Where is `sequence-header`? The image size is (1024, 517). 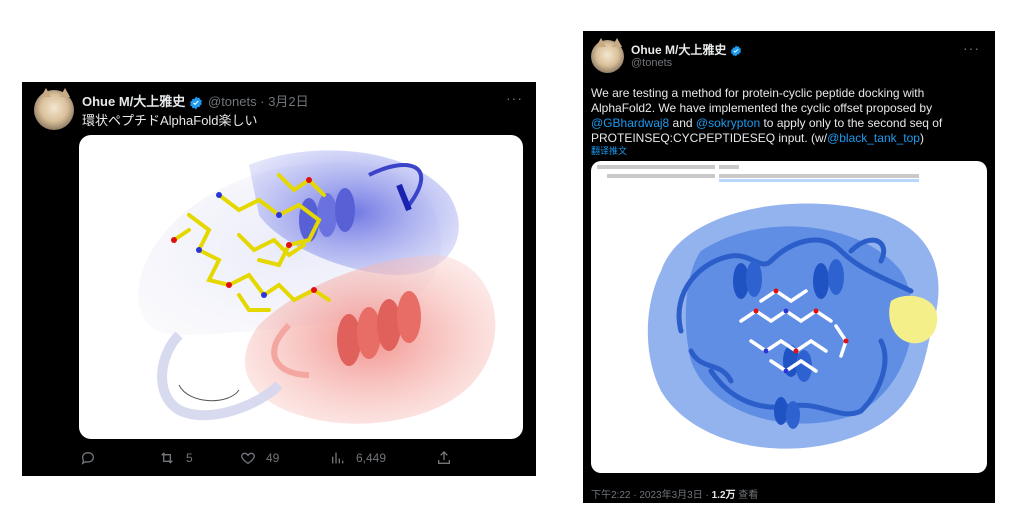 sequence-header is located at coordinates (758, 173).